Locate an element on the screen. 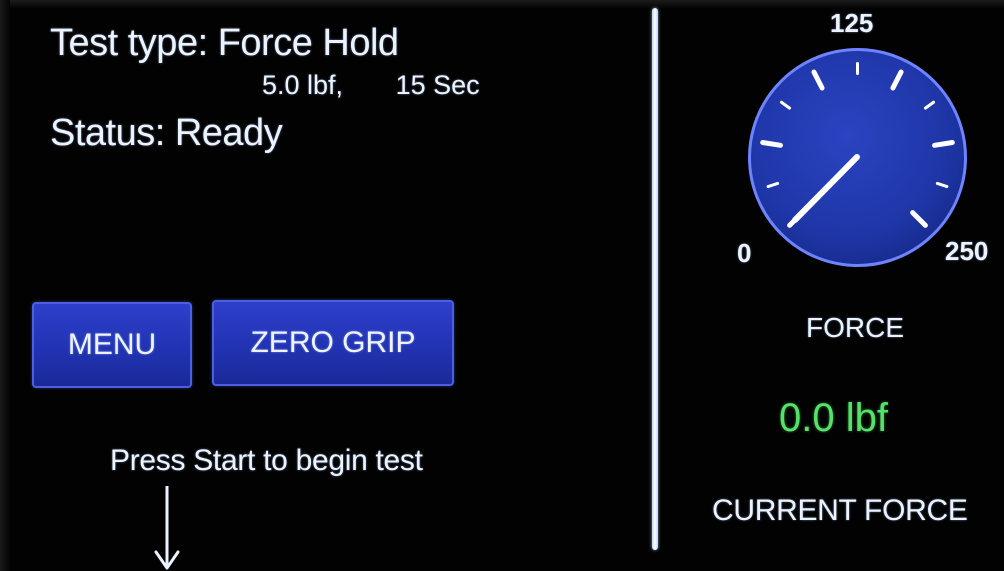 The width and height of the screenshot is (1004, 571). force-label: FORCE is located at coordinates (855, 327).